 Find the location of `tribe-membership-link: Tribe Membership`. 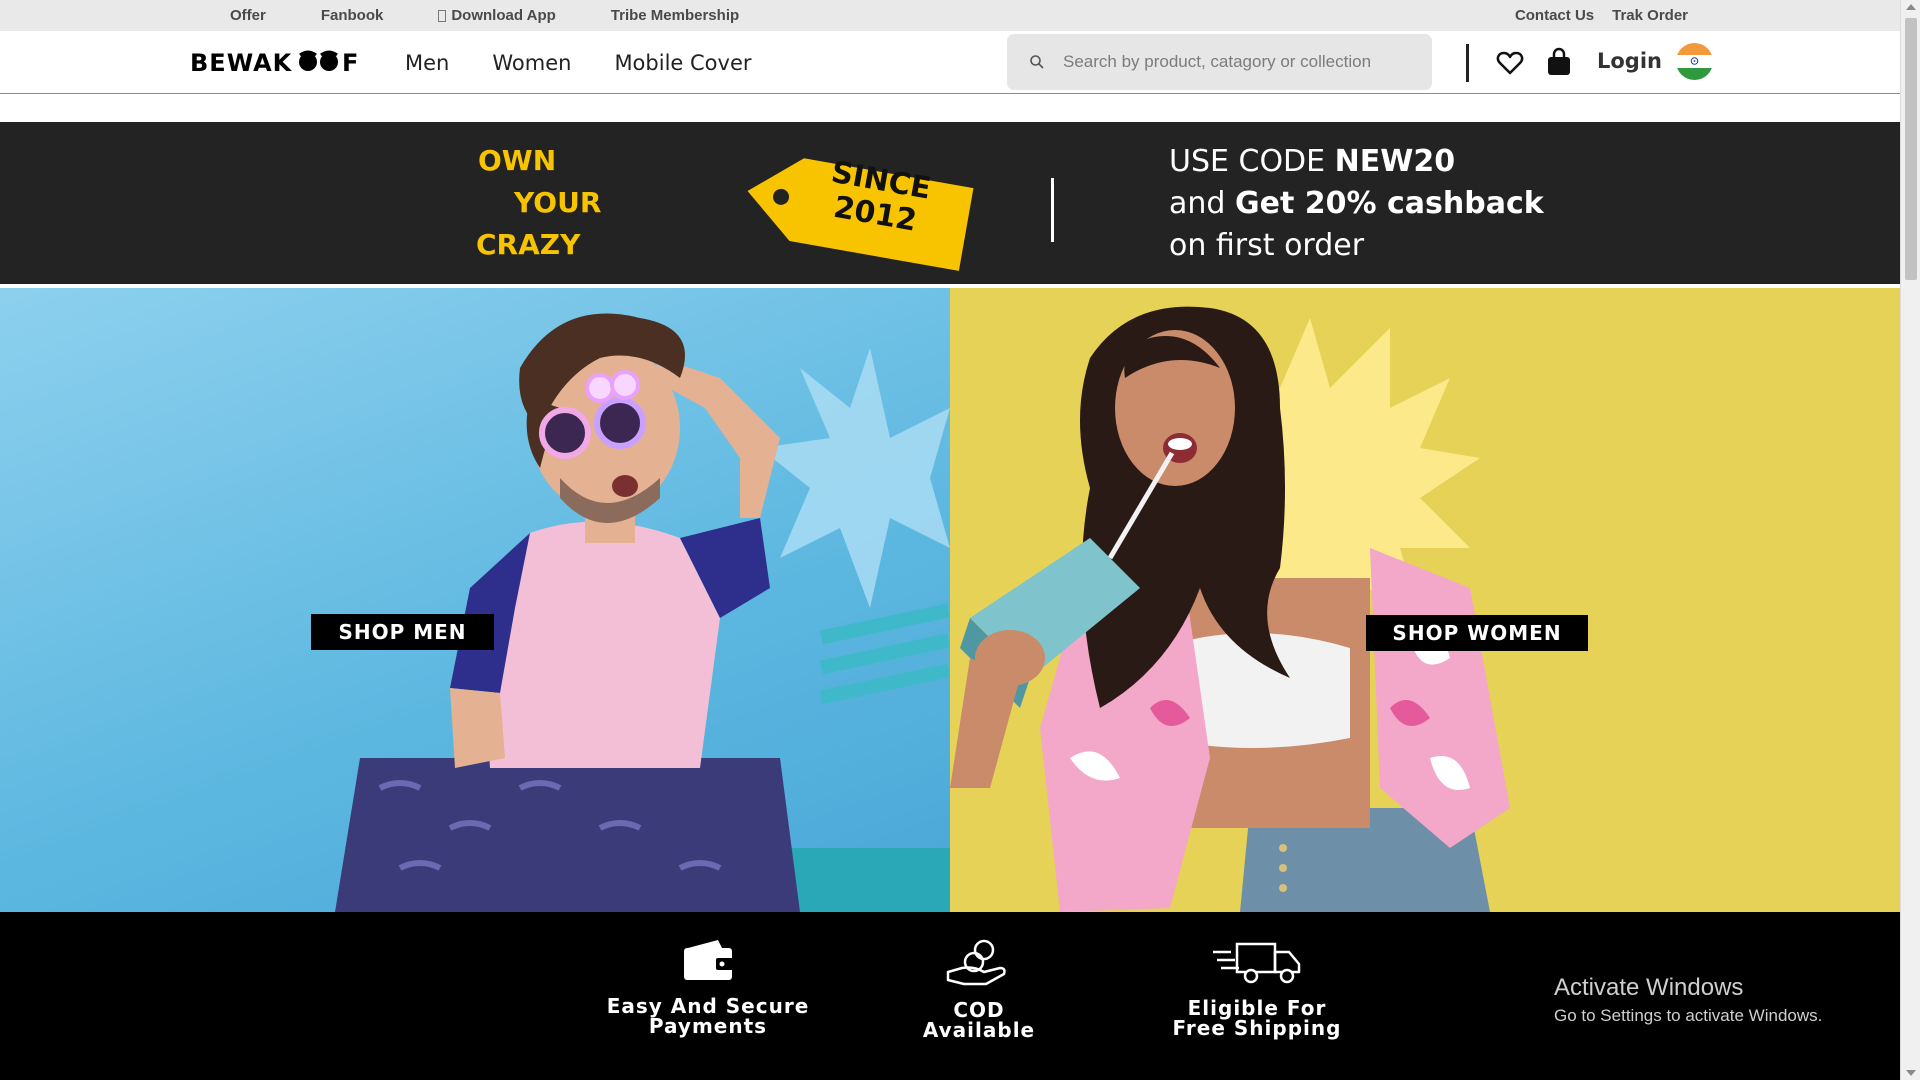

tribe-membership-link: Tribe Membership is located at coordinates (675, 15).